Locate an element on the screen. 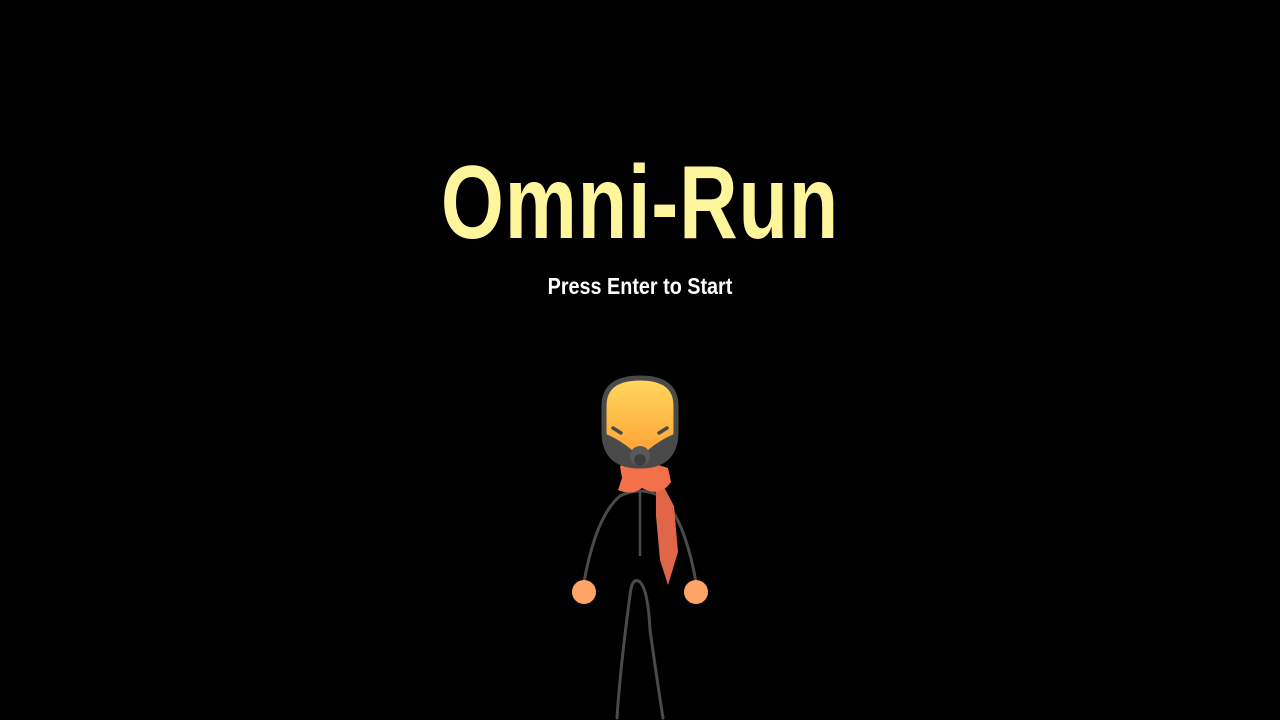 The height and width of the screenshot is (720, 1280). left-hand is located at coordinates (584, 592).